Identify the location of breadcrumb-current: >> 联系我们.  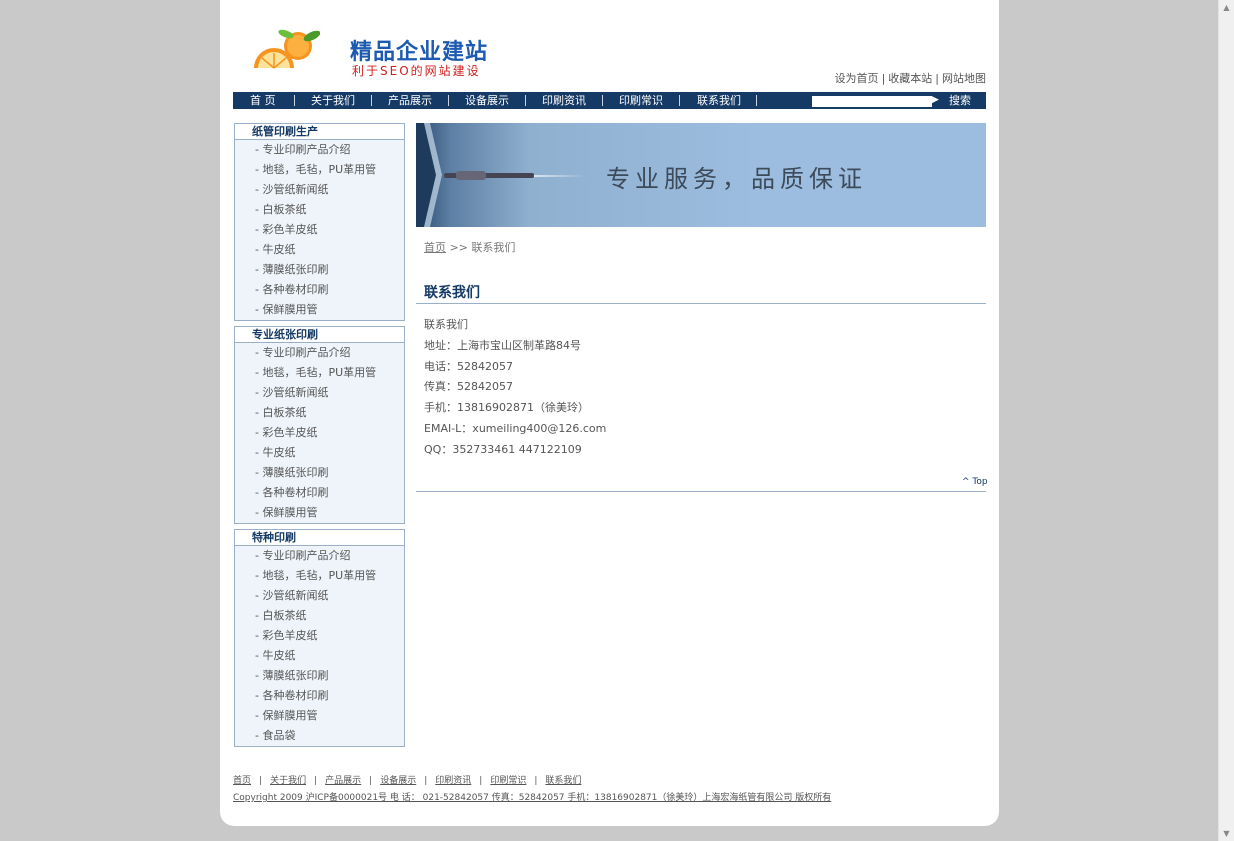
(482, 247).